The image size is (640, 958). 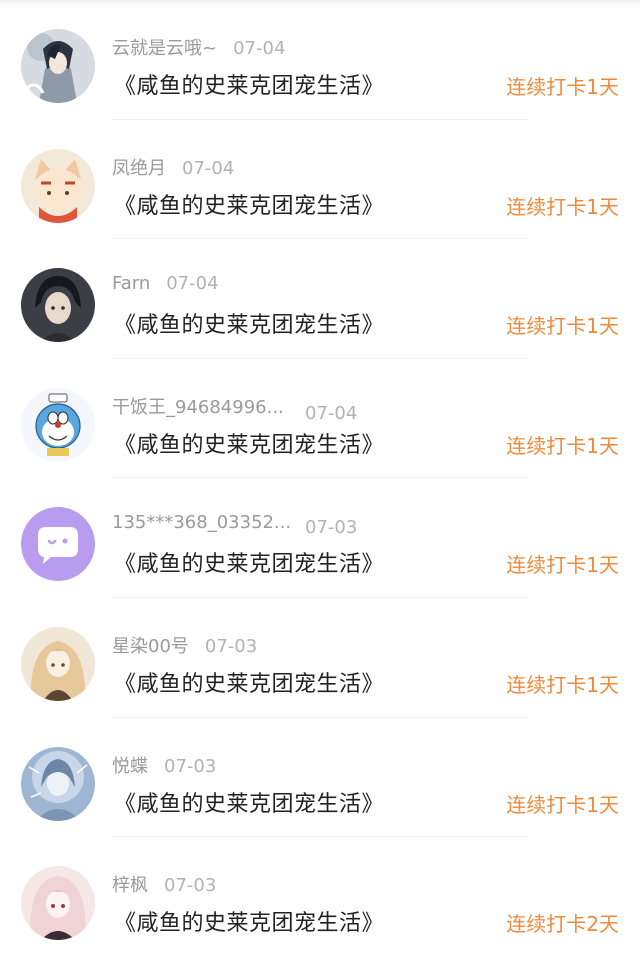 I want to click on item-meta: Farn 07-04, so click(x=165, y=283).